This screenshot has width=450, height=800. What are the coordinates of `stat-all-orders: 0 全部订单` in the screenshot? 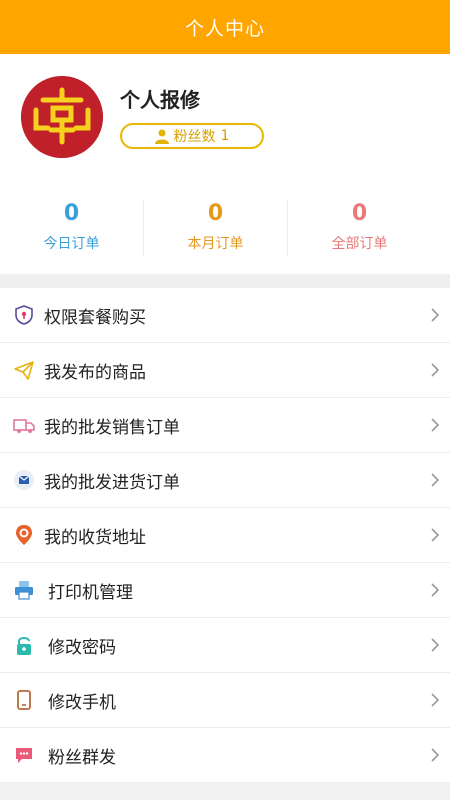 It's located at (359, 227).